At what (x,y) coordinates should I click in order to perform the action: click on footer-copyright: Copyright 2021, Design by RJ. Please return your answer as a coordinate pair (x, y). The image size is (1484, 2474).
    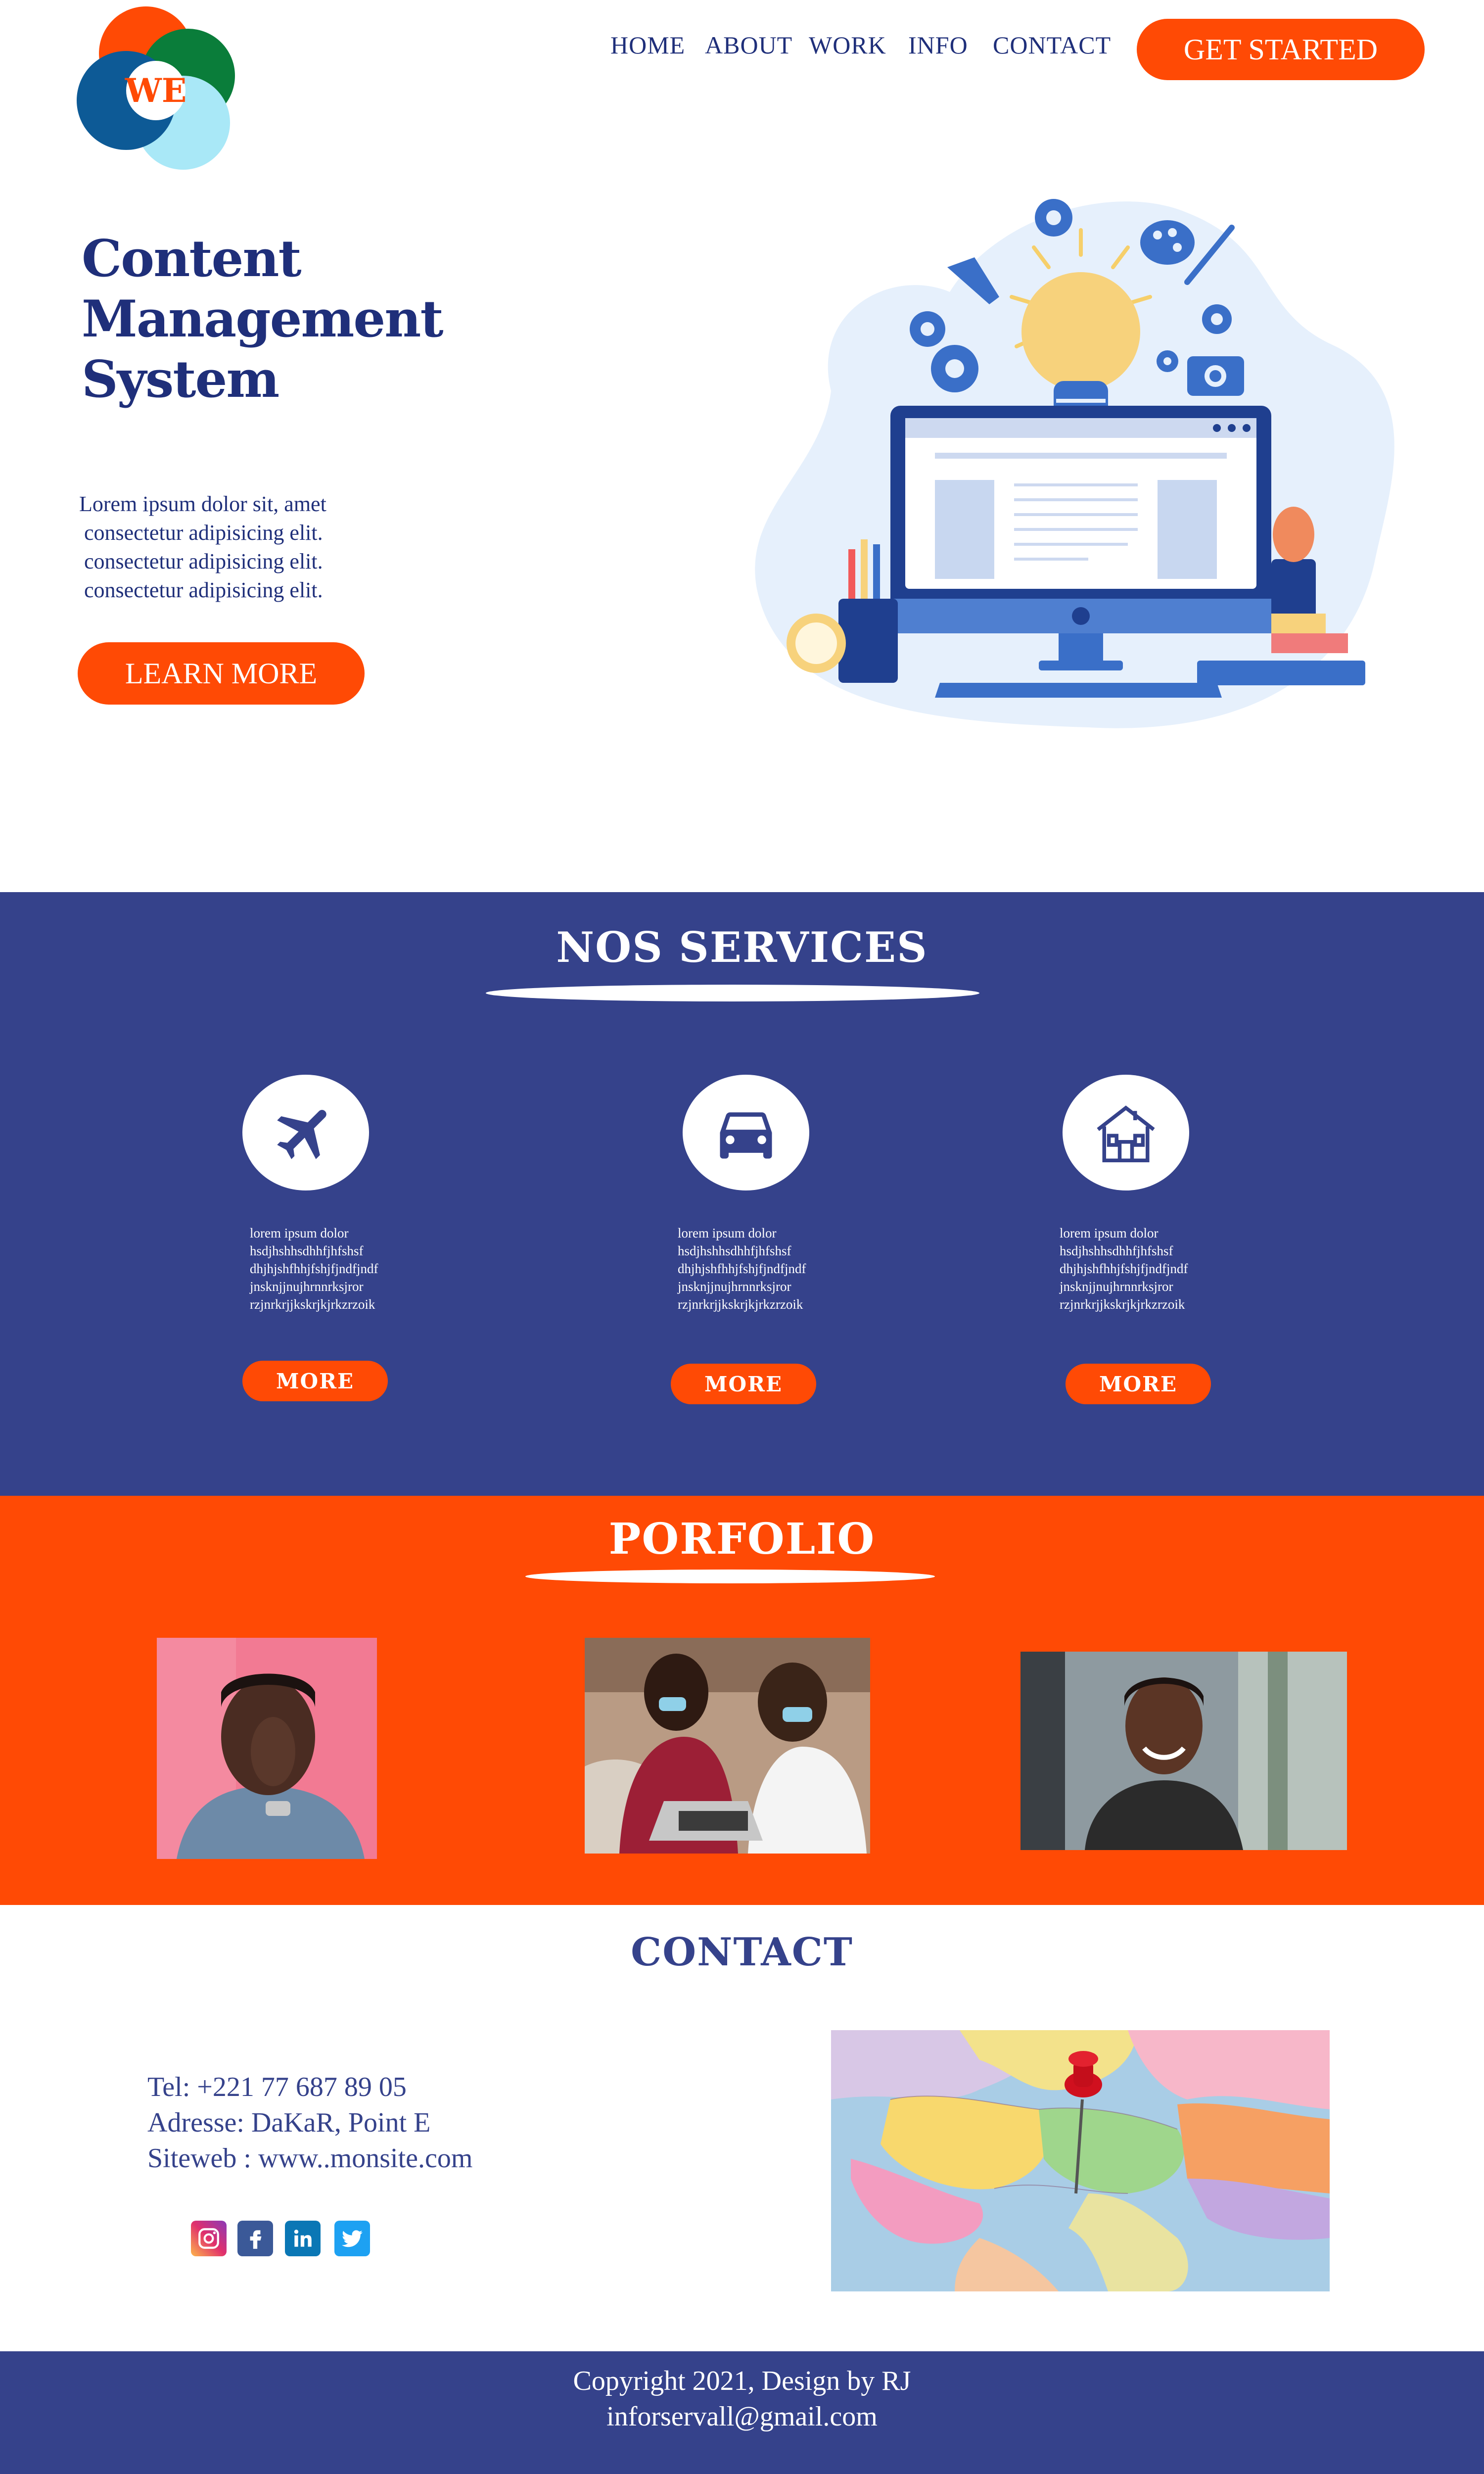
    Looking at the image, I should click on (742, 2381).